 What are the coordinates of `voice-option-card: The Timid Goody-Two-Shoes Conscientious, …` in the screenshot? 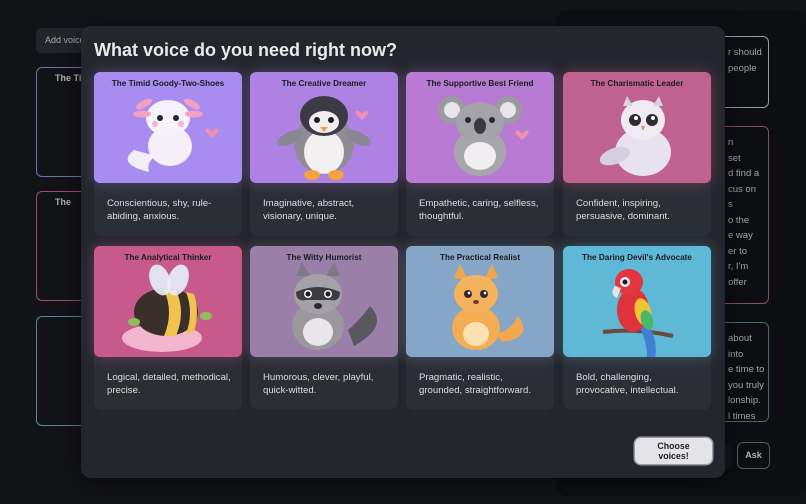 It's located at (168, 154).